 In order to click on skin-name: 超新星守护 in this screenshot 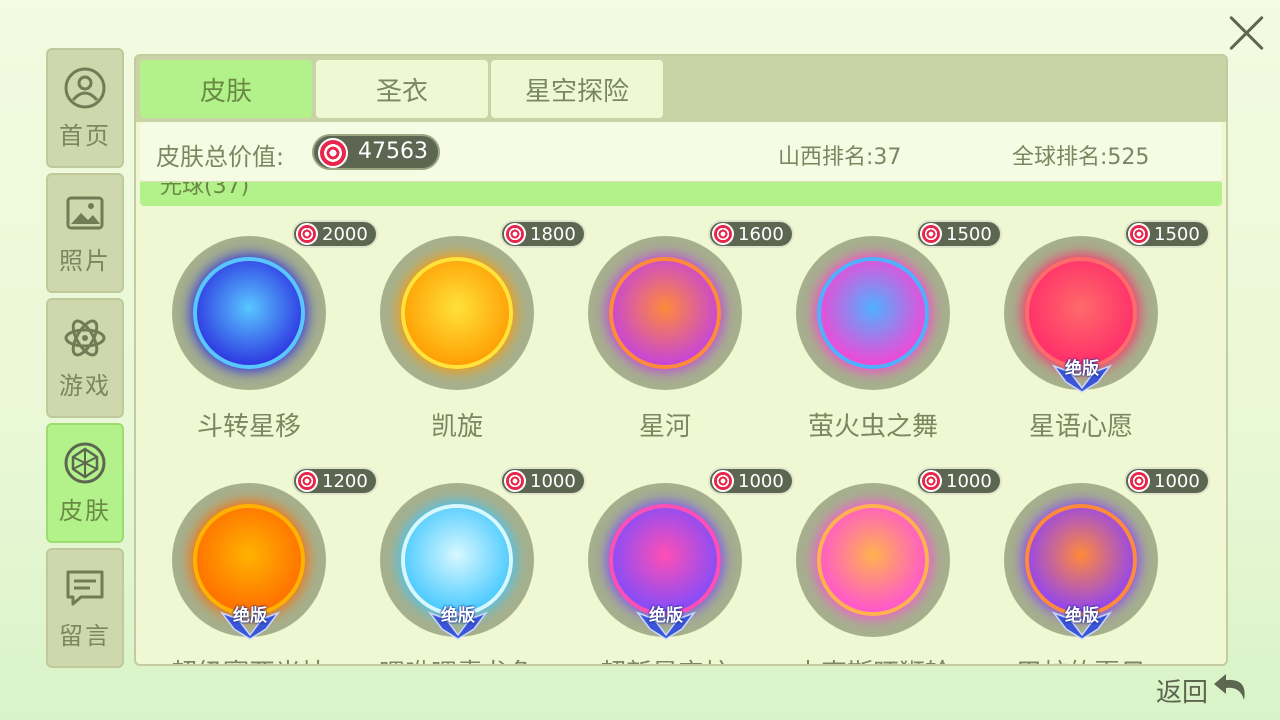, I will do `click(665, 658)`.